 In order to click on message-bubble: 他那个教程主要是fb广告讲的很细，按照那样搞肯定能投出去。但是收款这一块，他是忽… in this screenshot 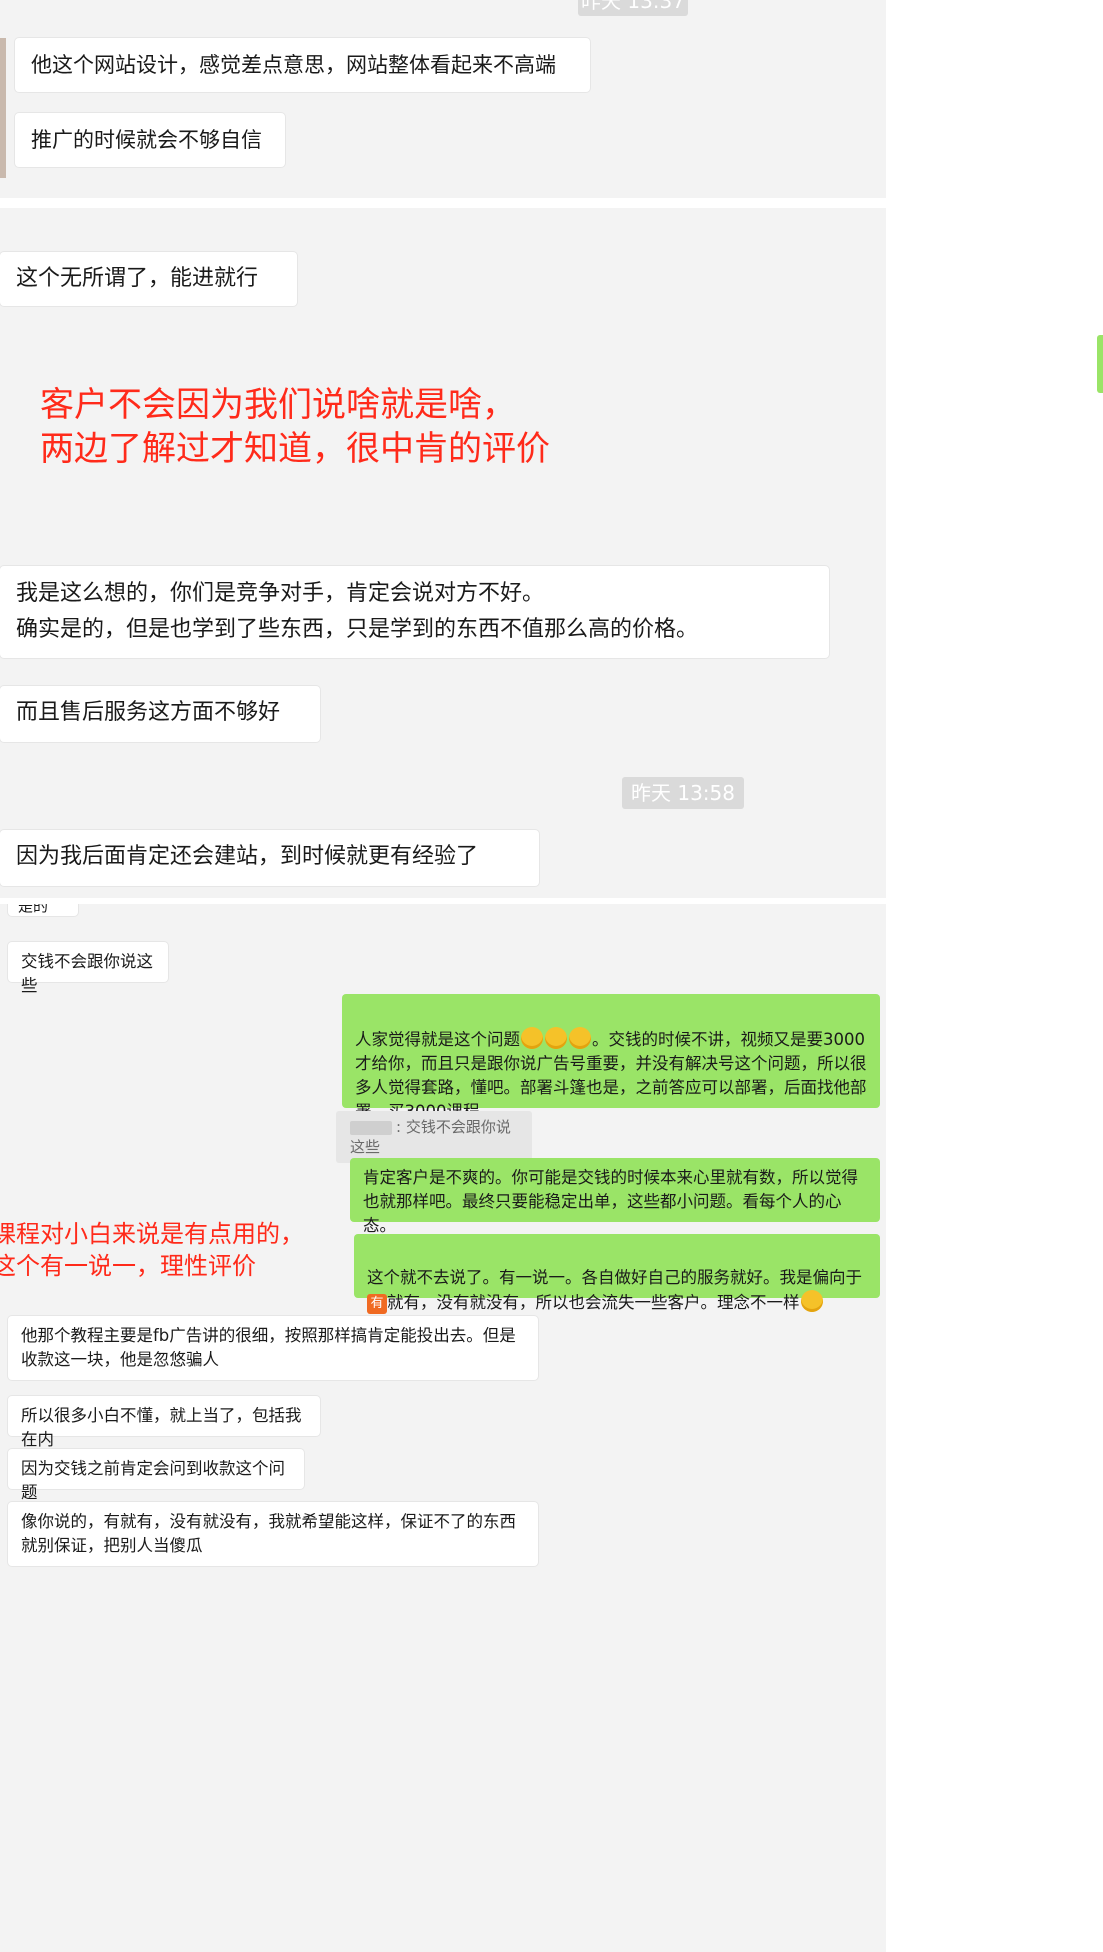, I will do `click(273, 1348)`.